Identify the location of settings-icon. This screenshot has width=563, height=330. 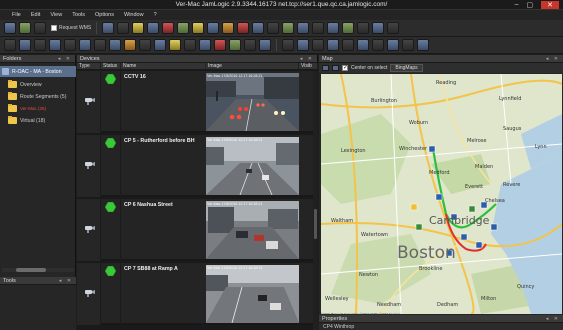
(273, 28).